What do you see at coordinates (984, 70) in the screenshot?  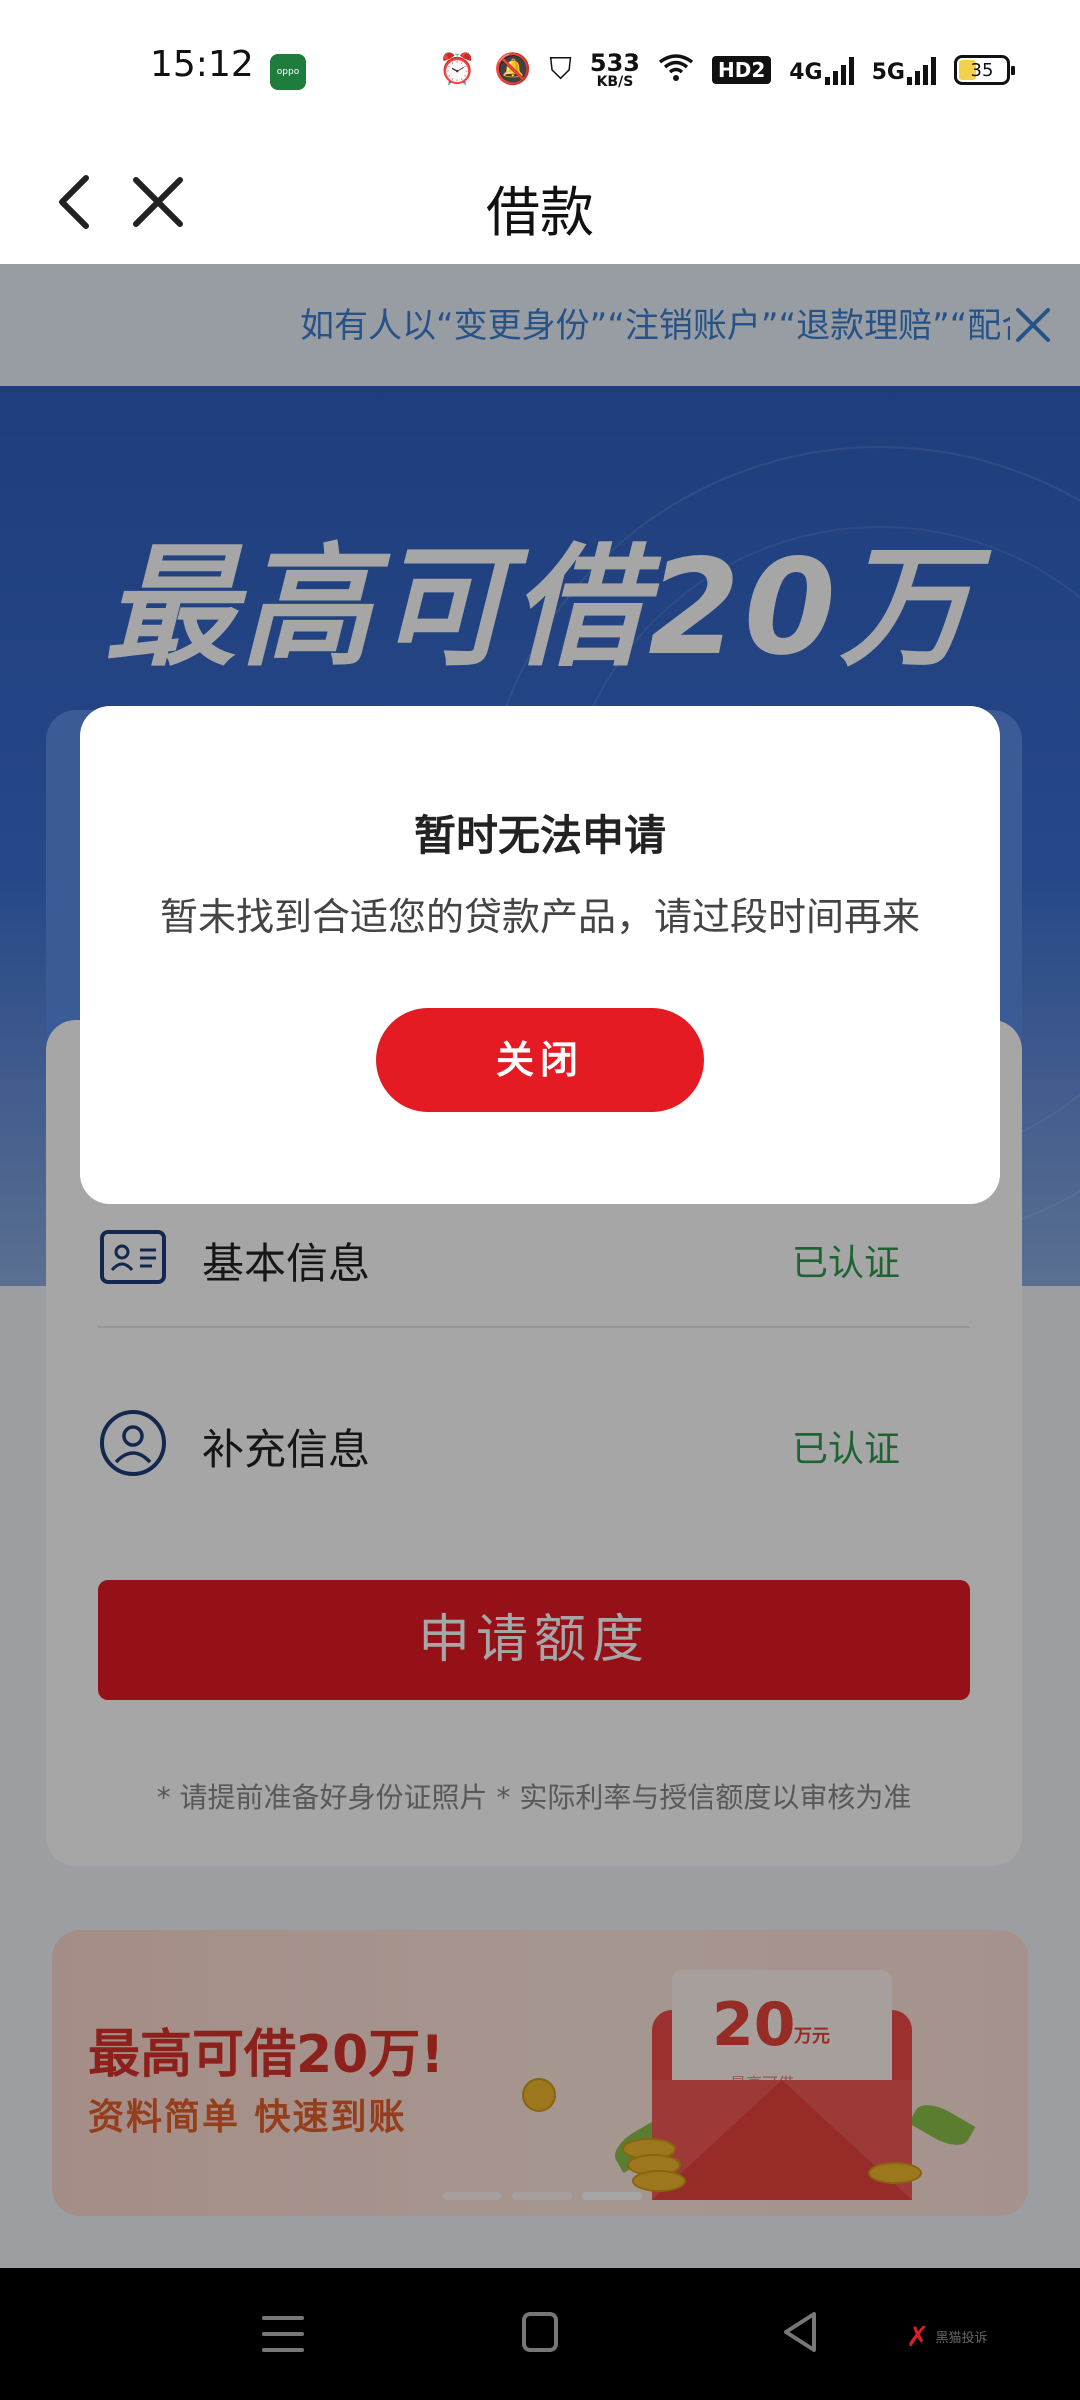 I see `battery-icon: 35` at bounding box center [984, 70].